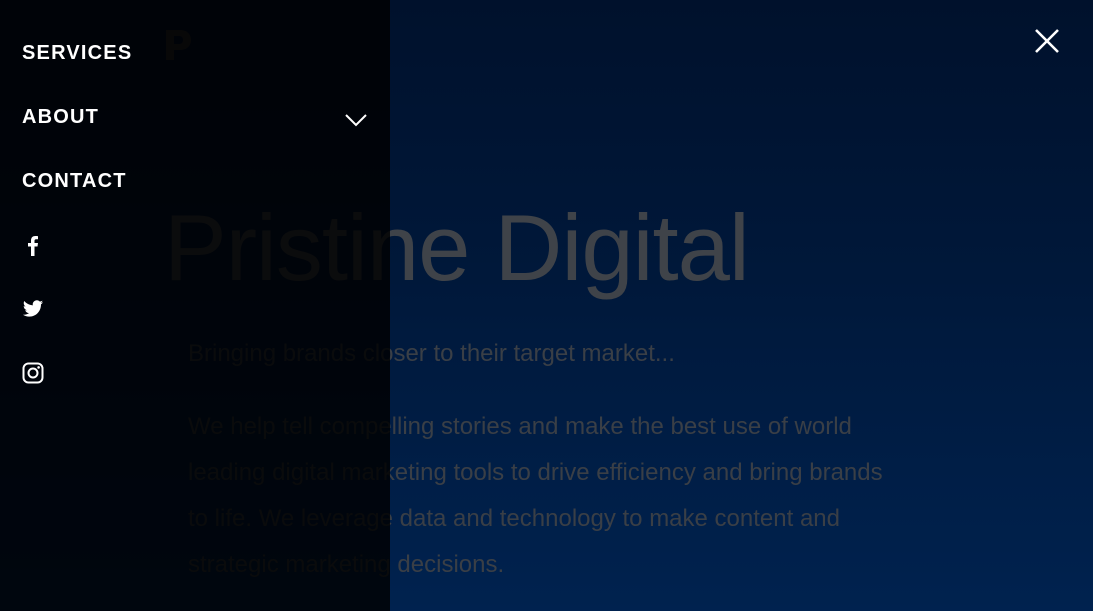  Describe the element at coordinates (33, 309) in the screenshot. I see `twitter-icon` at that location.